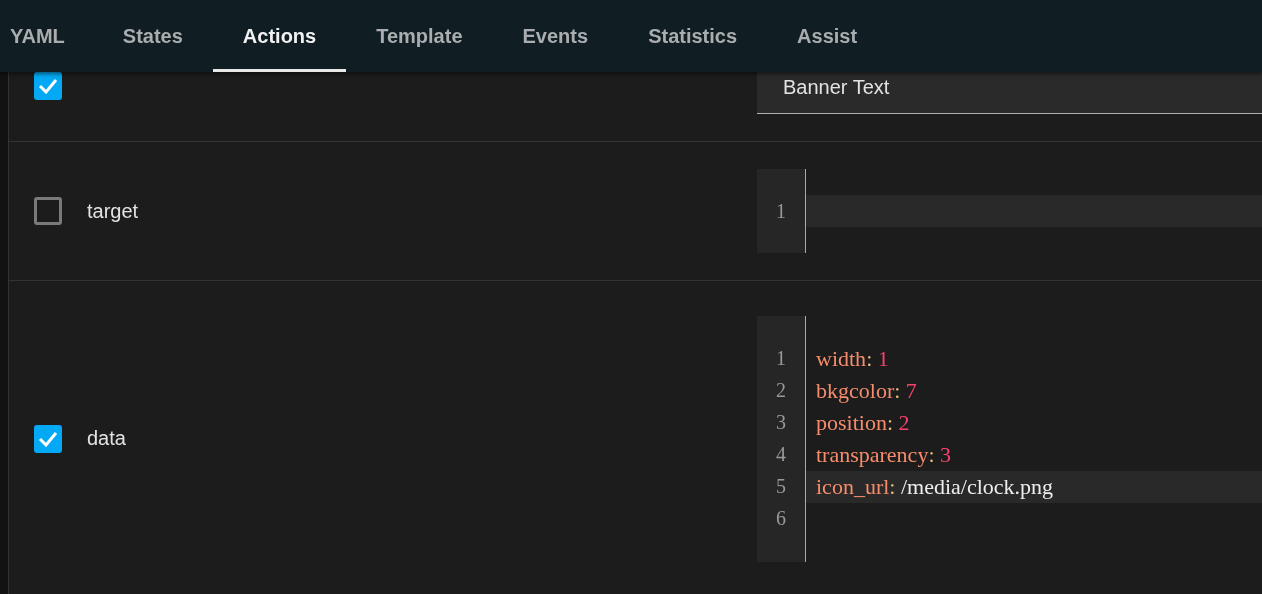 The height and width of the screenshot is (594, 1262). What do you see at coordinates (781, 422) in the screenshot?
I see `line-number: 3` at bounding box center [781, 422].